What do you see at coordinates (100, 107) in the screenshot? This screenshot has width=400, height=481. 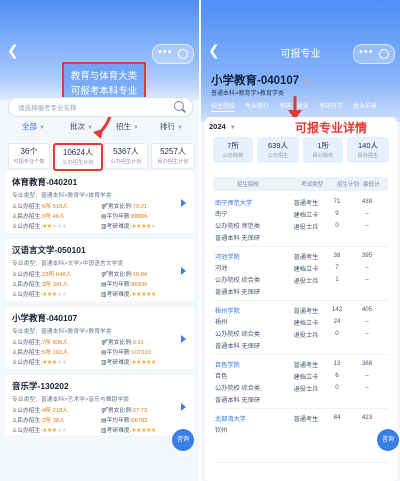 I see `major-search-input: 请选择报考专业名称` at bounding box center [100, 107].